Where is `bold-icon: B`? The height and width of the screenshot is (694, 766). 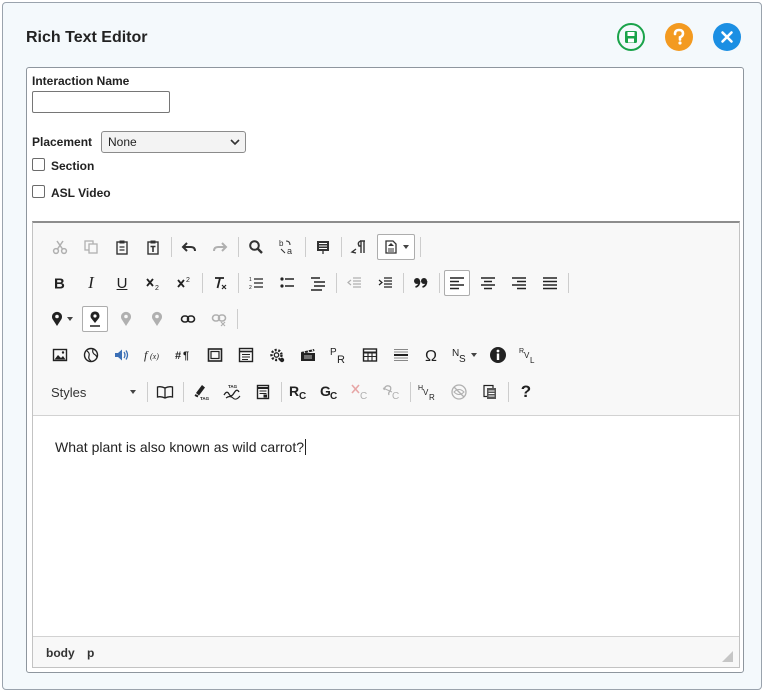
bold-icon: B is located at coordinates (59, 283).